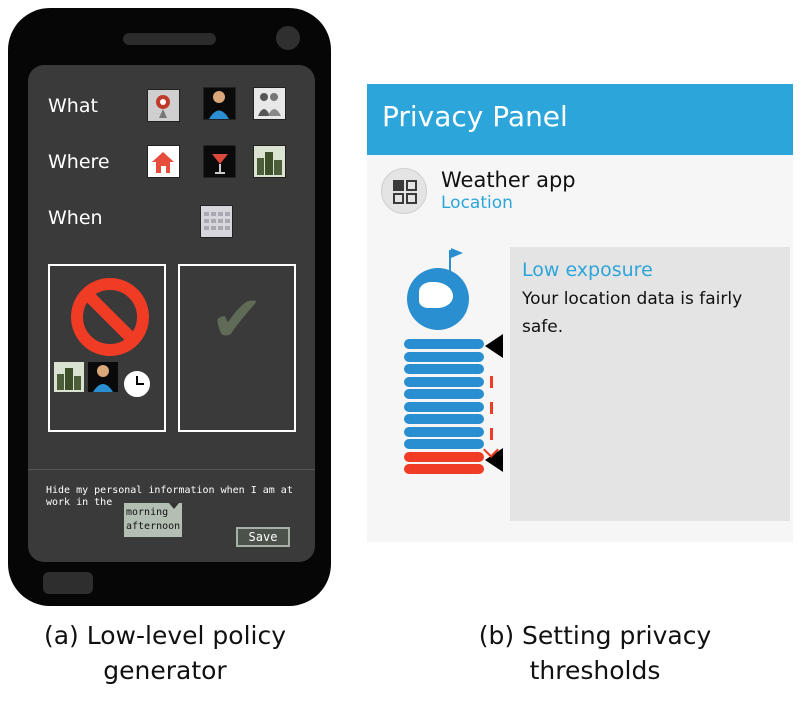 The width and height of the screenshot is (808, 706). What do you see at coordinates (404, 191) in the screenshot?
I see `app-grid-icon` at bounding box center [404, 191].